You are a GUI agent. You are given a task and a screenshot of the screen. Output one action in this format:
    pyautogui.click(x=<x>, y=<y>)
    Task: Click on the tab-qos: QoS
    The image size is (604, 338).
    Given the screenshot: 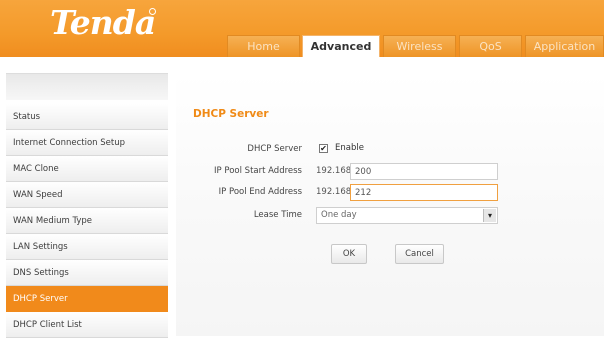 What is the action you would take?
    pyautogui.click(x=490, y=46)
    